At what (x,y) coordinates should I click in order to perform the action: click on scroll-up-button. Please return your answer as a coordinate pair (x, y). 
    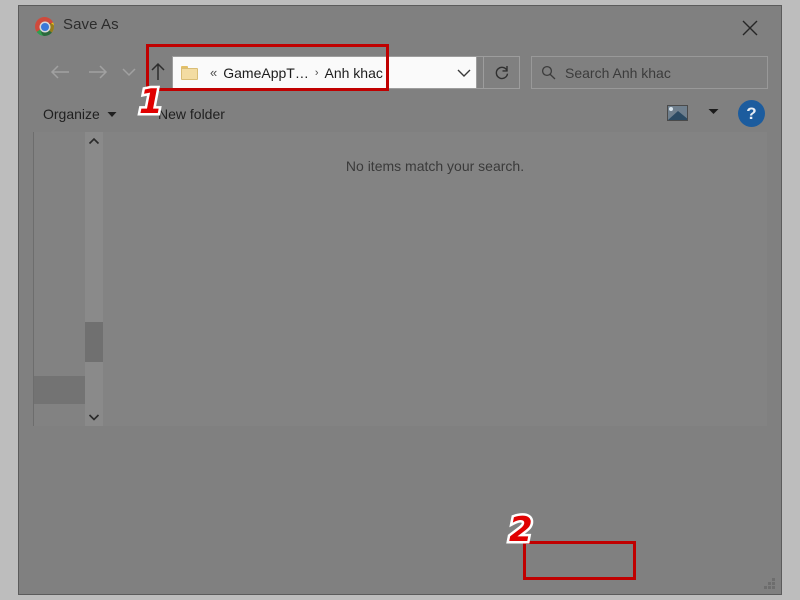
    Looking at the image, I should click on (94, 141).